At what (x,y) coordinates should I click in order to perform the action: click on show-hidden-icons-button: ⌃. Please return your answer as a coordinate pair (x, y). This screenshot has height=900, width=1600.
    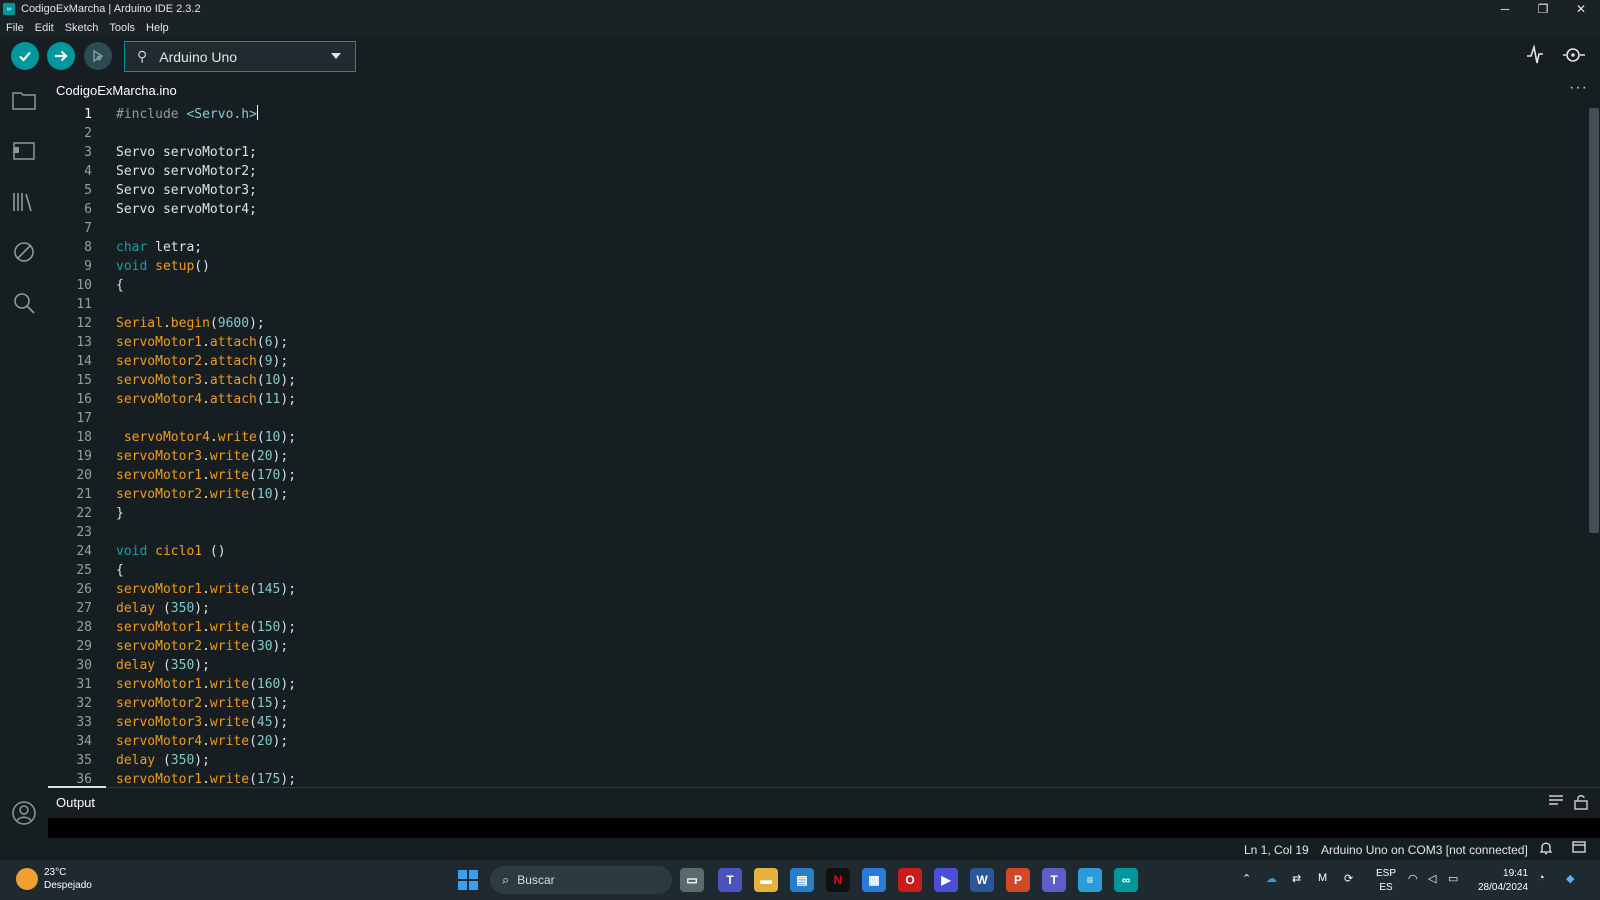
    Looking at the image, I should click on (1246, 878).